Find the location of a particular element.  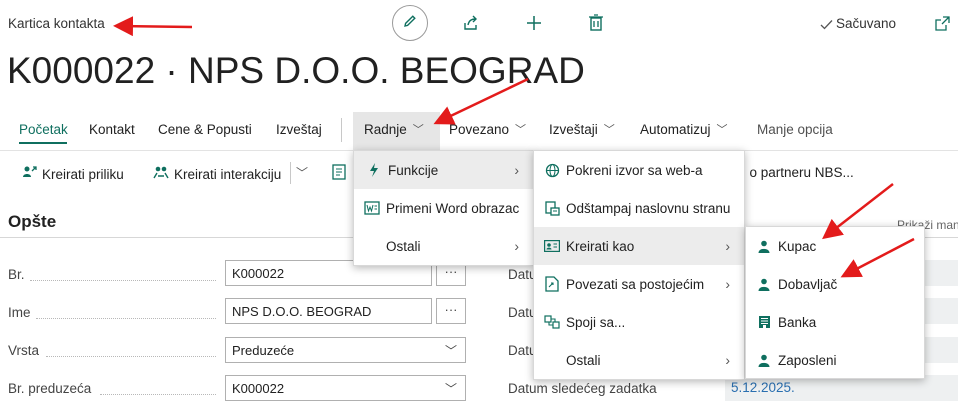

arrow-radnje is located at coordinates (481, 101).